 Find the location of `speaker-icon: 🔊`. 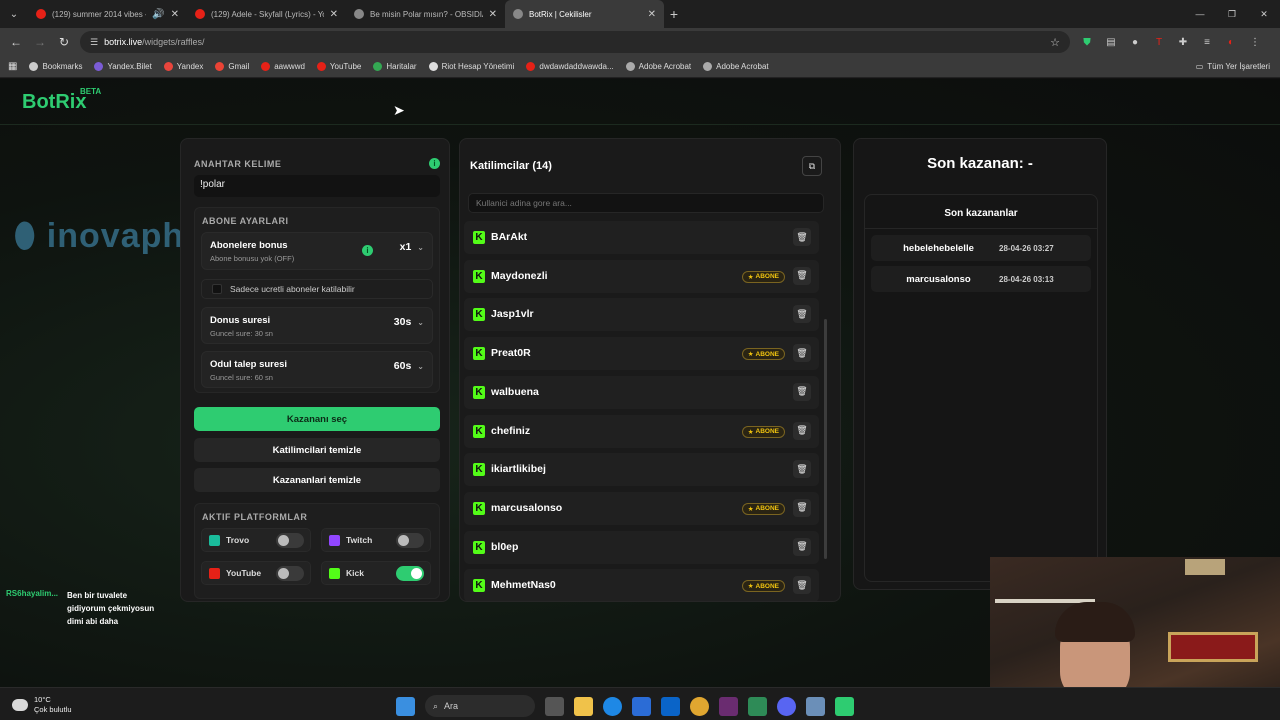

speaker-icon: 🔊 is located at coordinates (158, 14).